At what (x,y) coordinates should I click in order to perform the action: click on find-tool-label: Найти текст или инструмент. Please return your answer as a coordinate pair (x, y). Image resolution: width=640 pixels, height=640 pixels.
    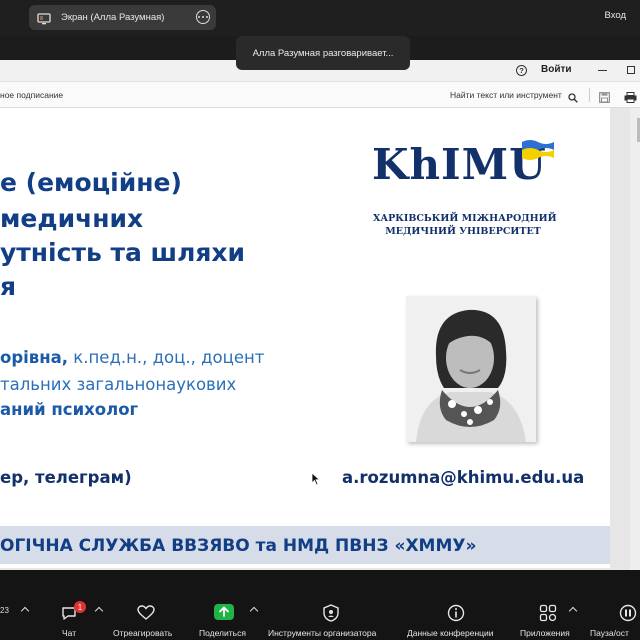
    Looking at the image, I should click on (506, 95).